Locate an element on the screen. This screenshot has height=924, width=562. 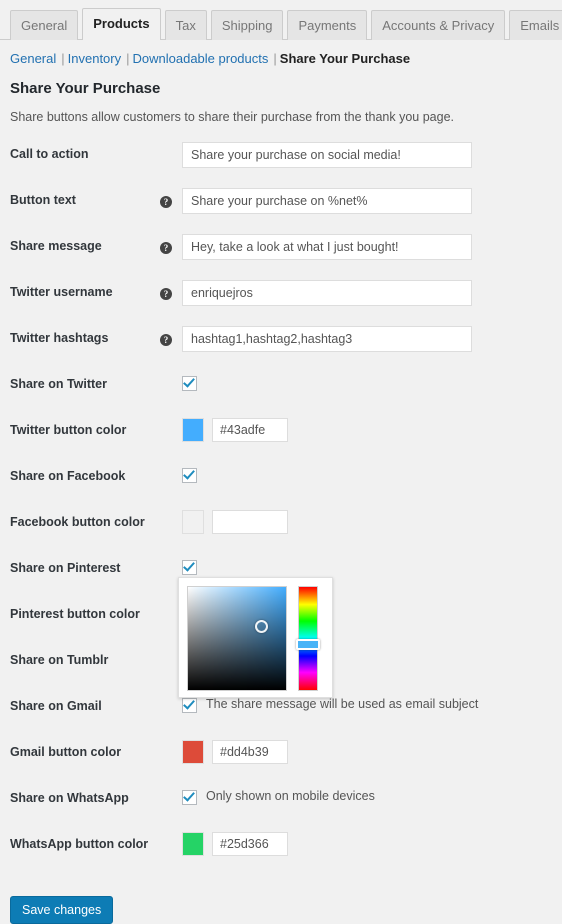
field-whatsapp-button-color is located at coordinates (372, 844).